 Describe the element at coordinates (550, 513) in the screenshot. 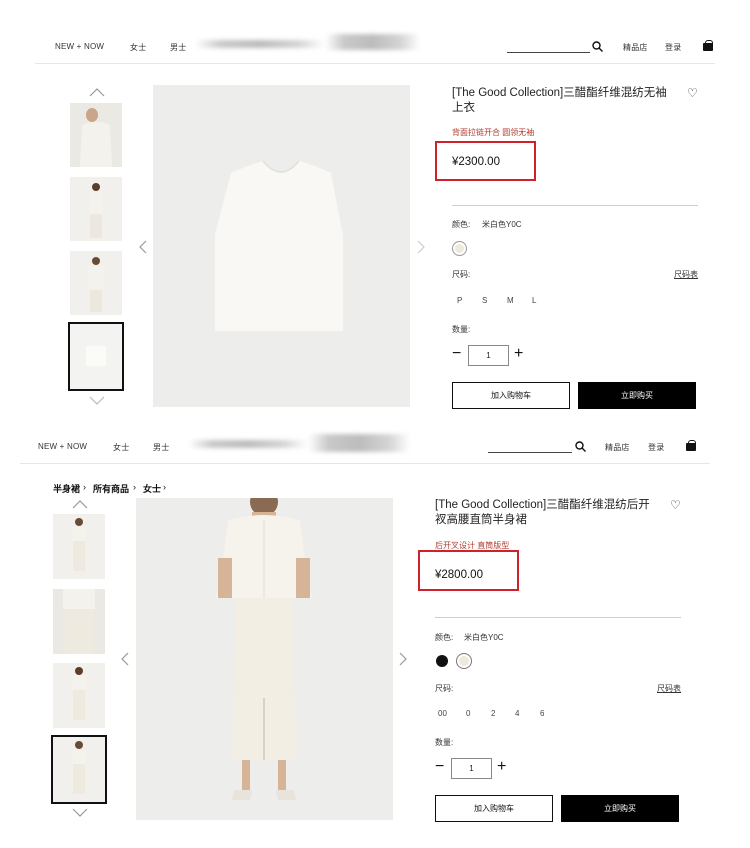

I see `product-title: [The Good Collection]三醋酯纤维混纺后开 衩高腰直筒半身裙` at that location.